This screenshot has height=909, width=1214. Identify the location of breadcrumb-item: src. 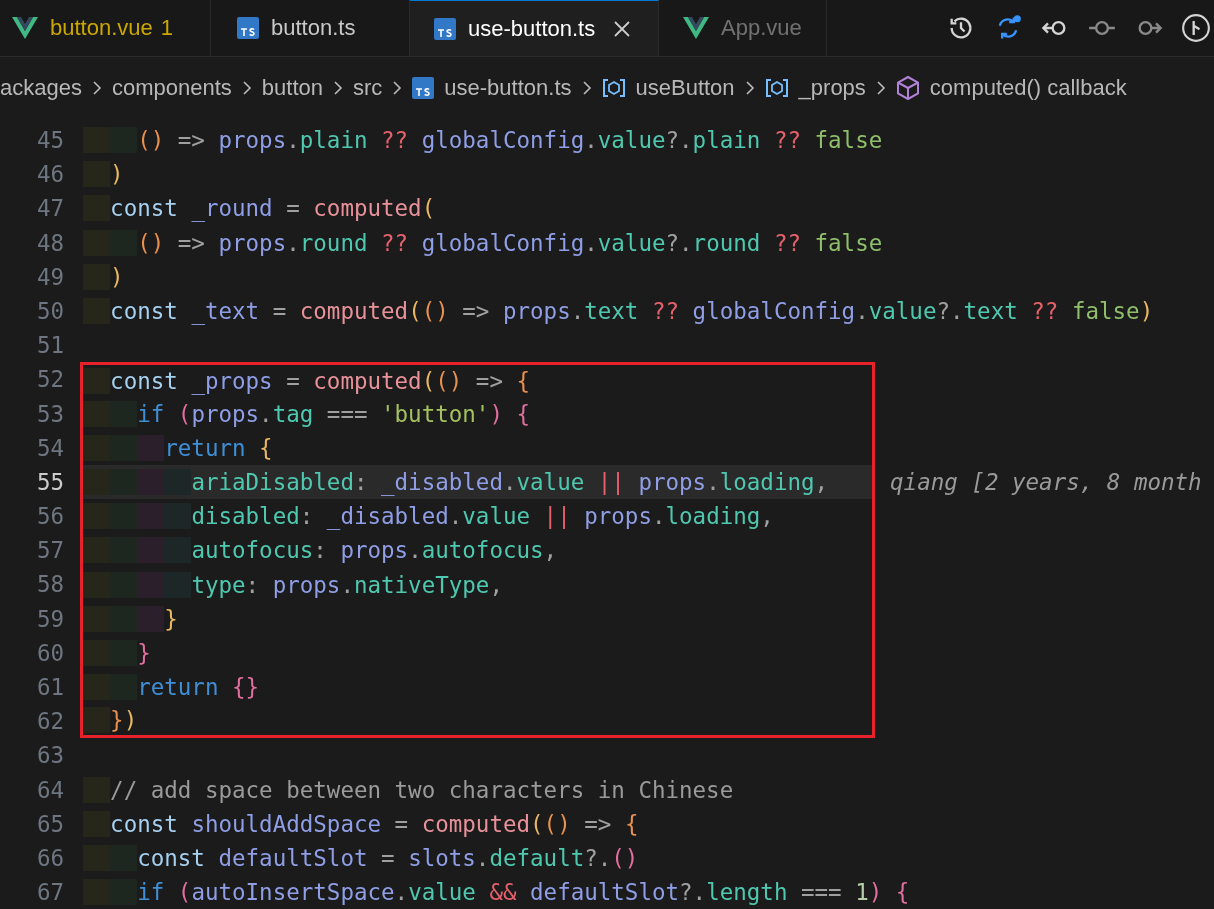
(368, 88).